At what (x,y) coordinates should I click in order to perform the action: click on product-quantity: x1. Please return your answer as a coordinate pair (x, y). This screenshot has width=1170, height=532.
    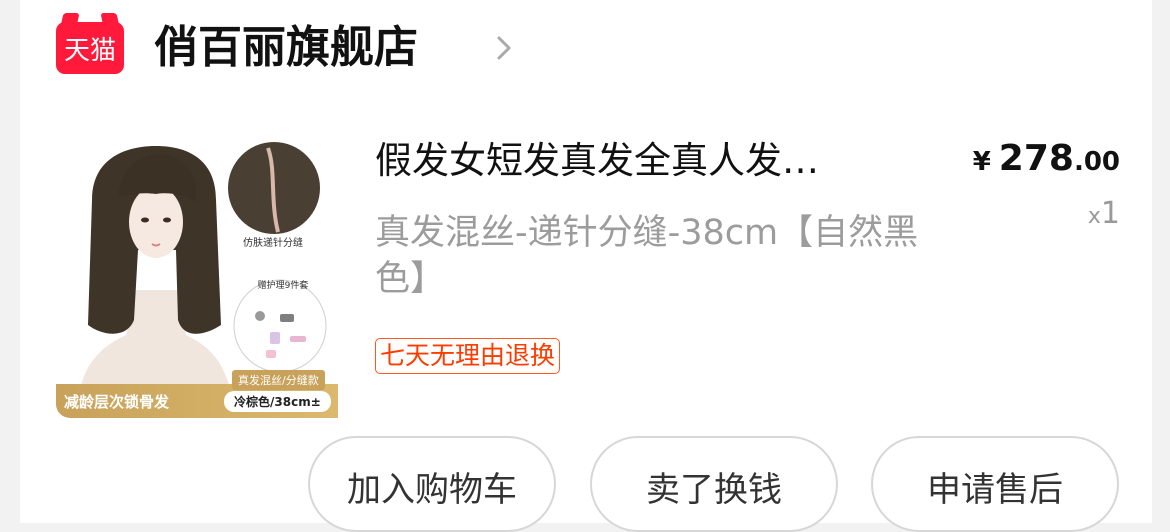
    Looking at the image, I should click on (1100, 213).